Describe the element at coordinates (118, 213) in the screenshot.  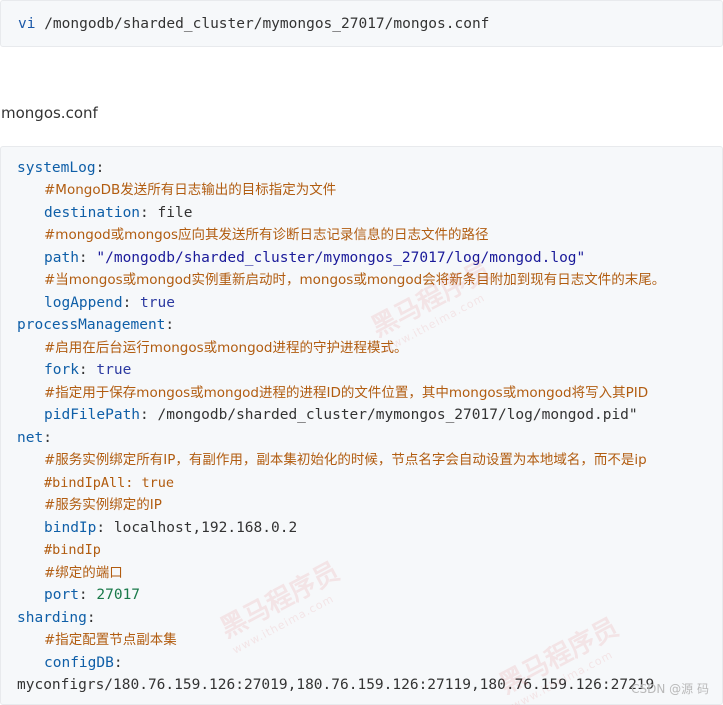
I see `line-destination: destination: file` at that location.